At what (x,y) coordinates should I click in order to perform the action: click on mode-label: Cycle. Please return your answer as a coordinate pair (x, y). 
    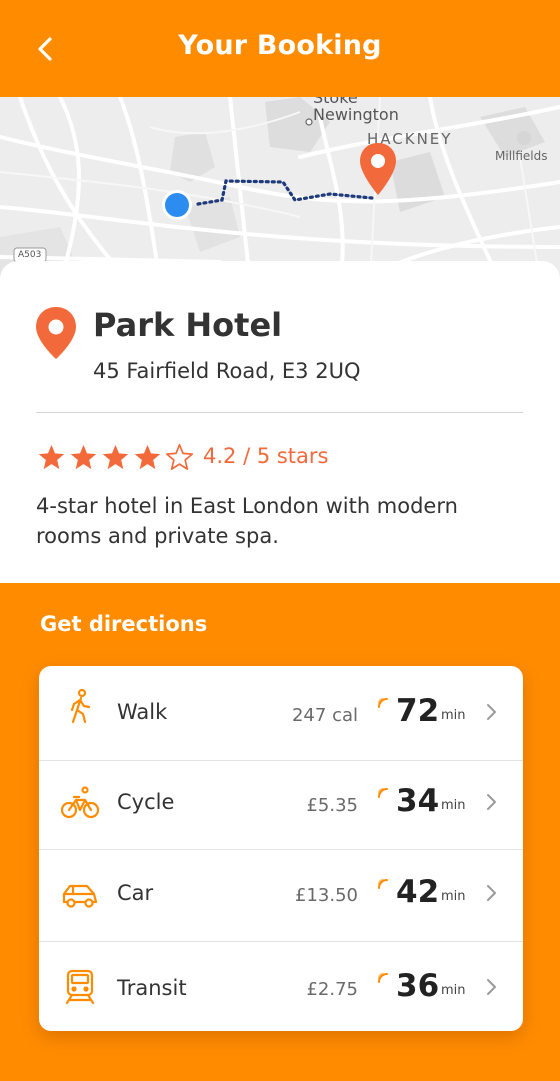
    Looking at the image, I should click on (146, 802).